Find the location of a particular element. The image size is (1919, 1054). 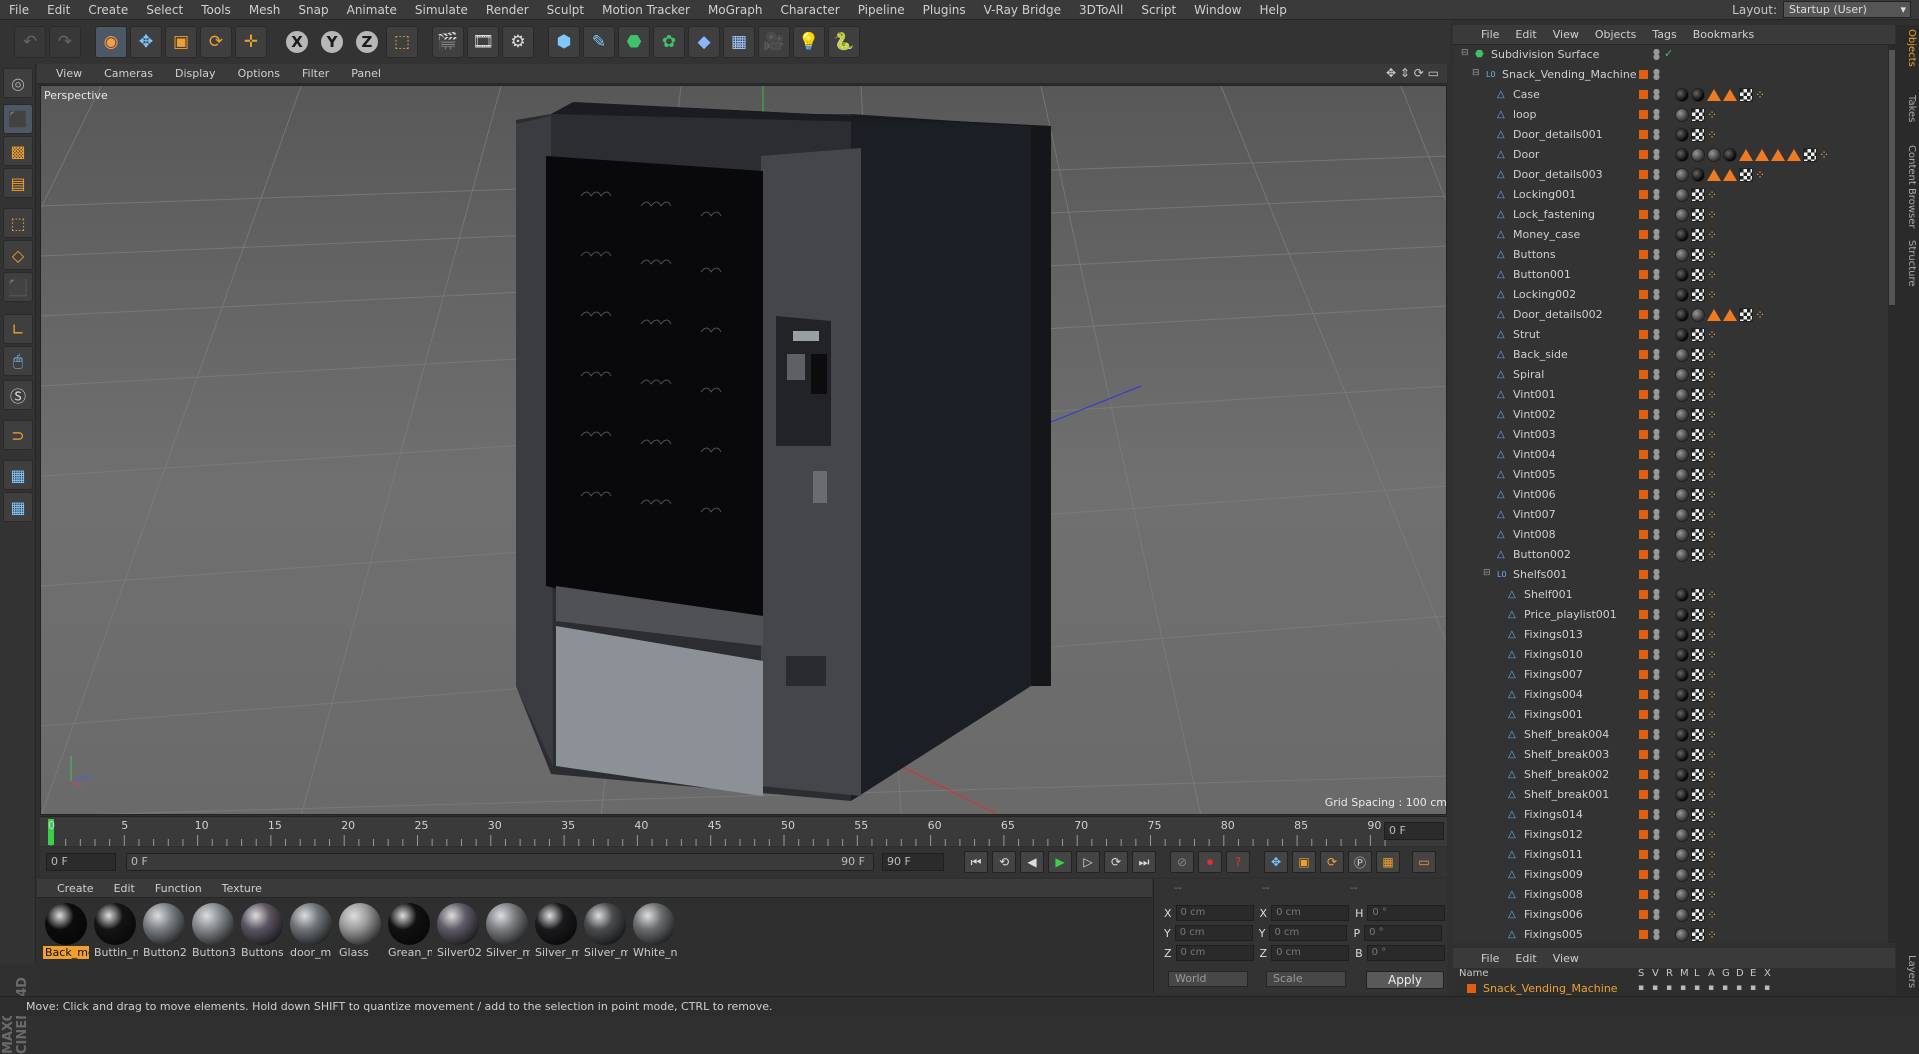

subdivision-icon: ⬣ is located at coordinates (634, 42).